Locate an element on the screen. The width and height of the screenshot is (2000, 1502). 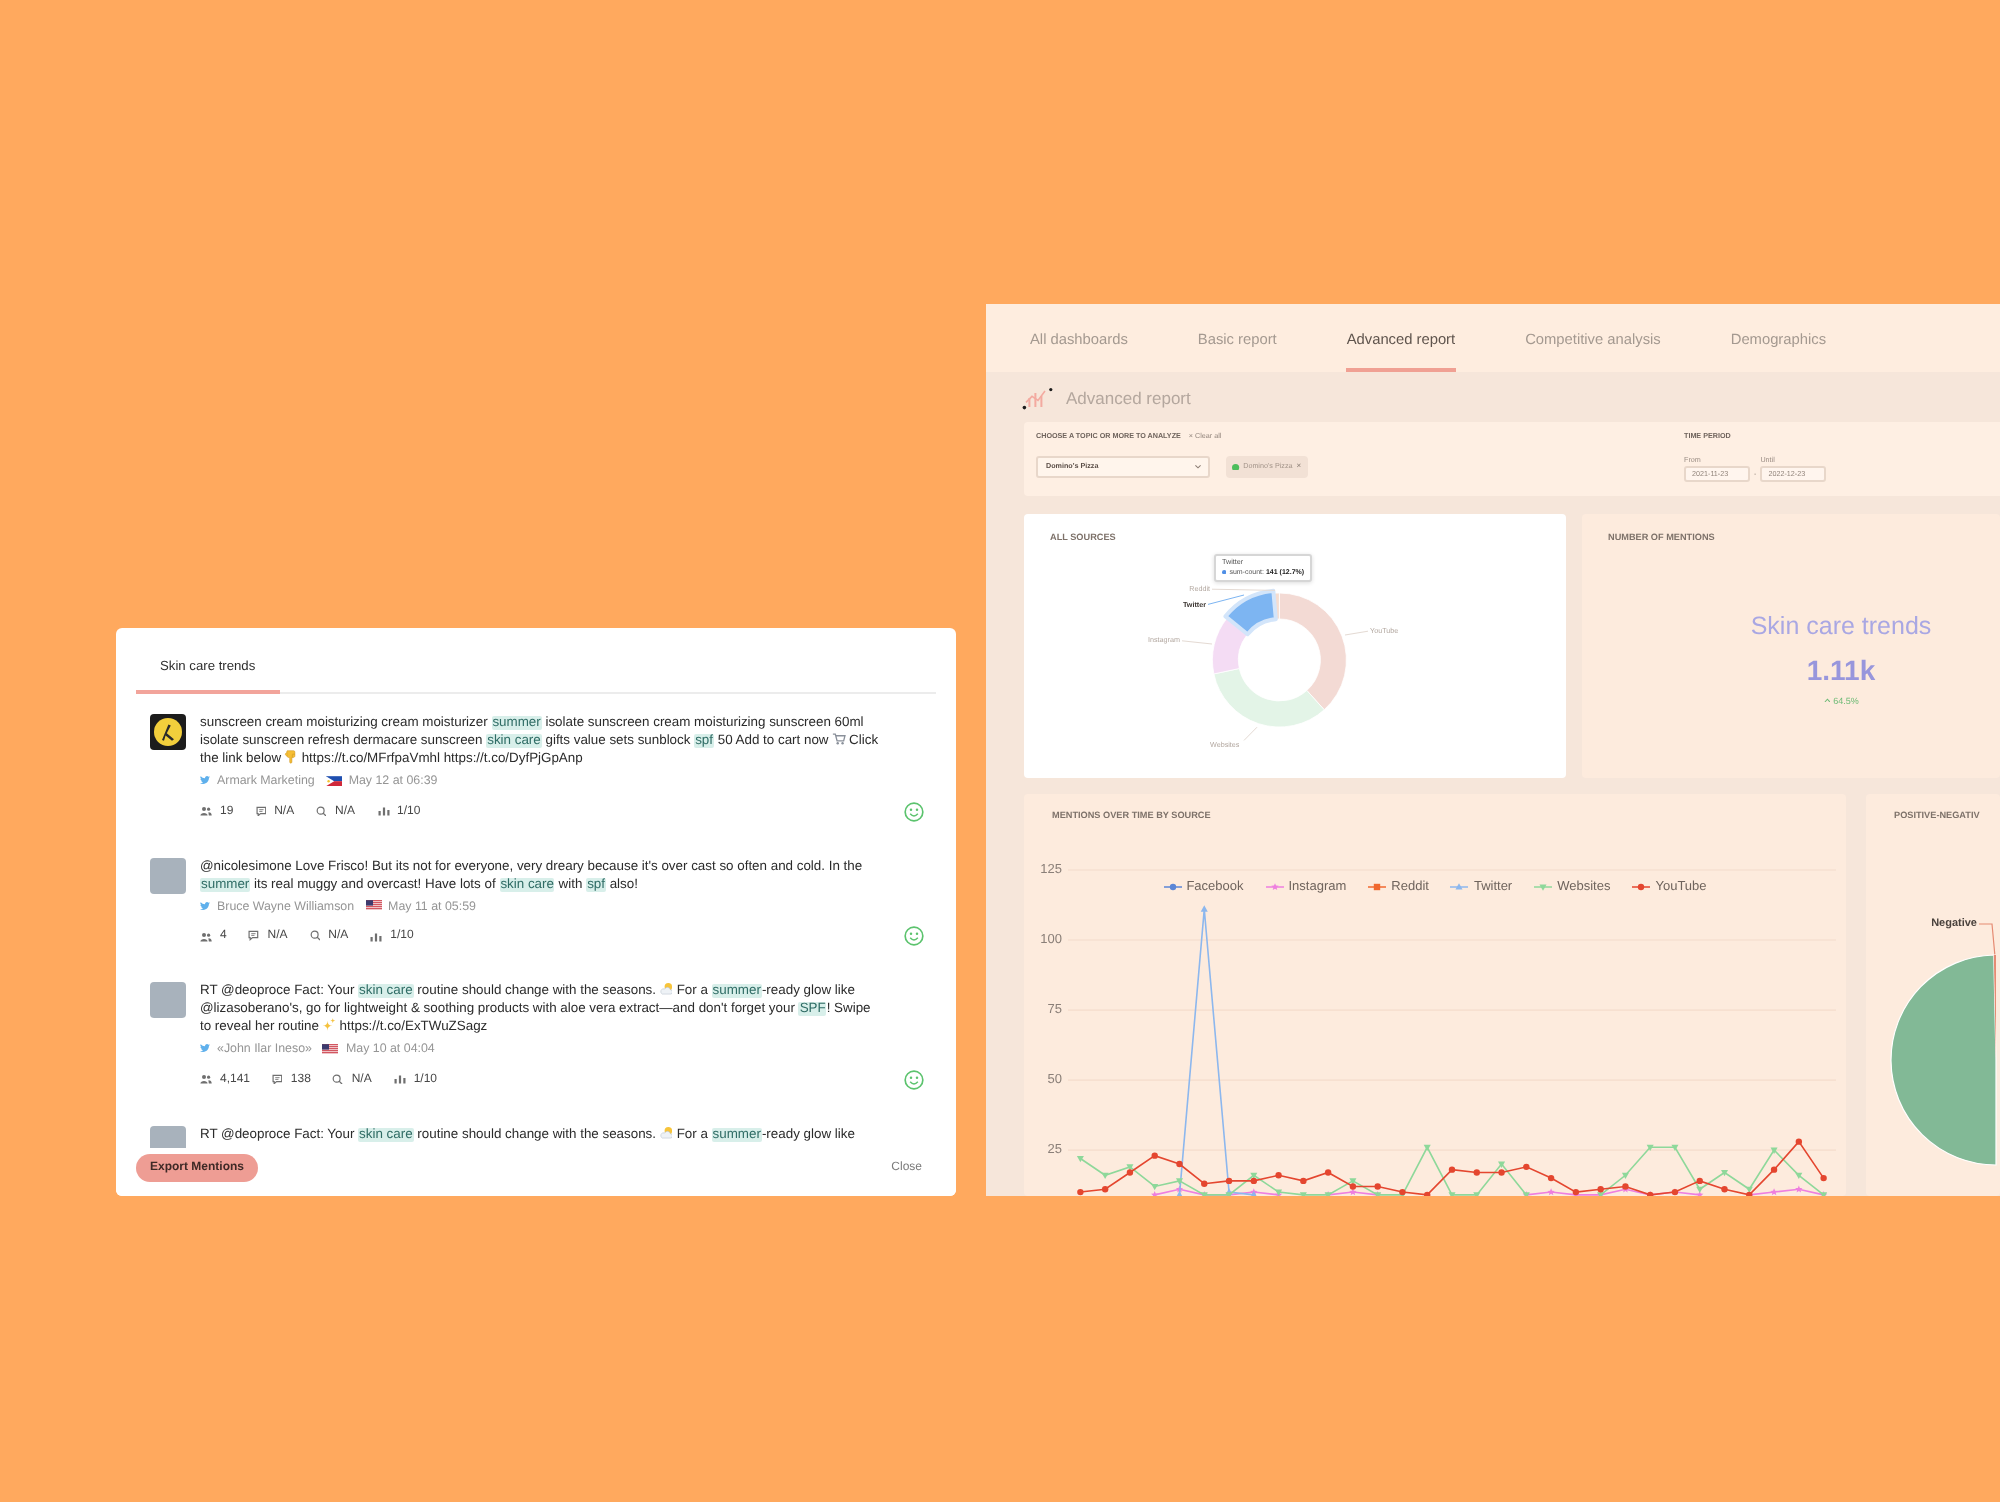
page-title: Advanced report is located at coordinates (1128, 397).